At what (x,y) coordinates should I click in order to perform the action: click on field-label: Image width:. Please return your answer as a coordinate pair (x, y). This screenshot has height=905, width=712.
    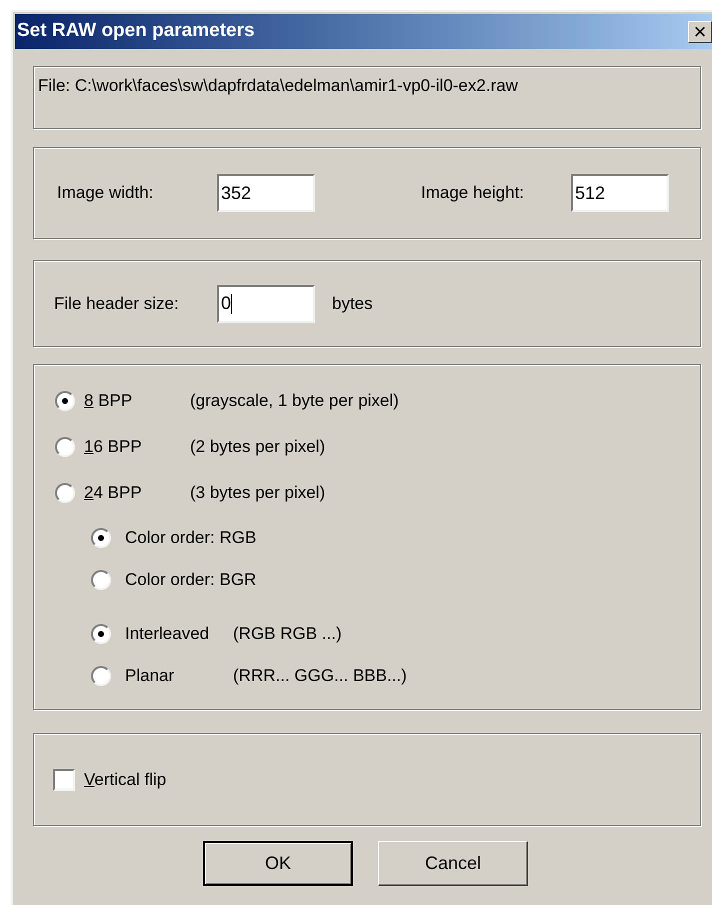
    Looking at the image, I should click on (105, 193).